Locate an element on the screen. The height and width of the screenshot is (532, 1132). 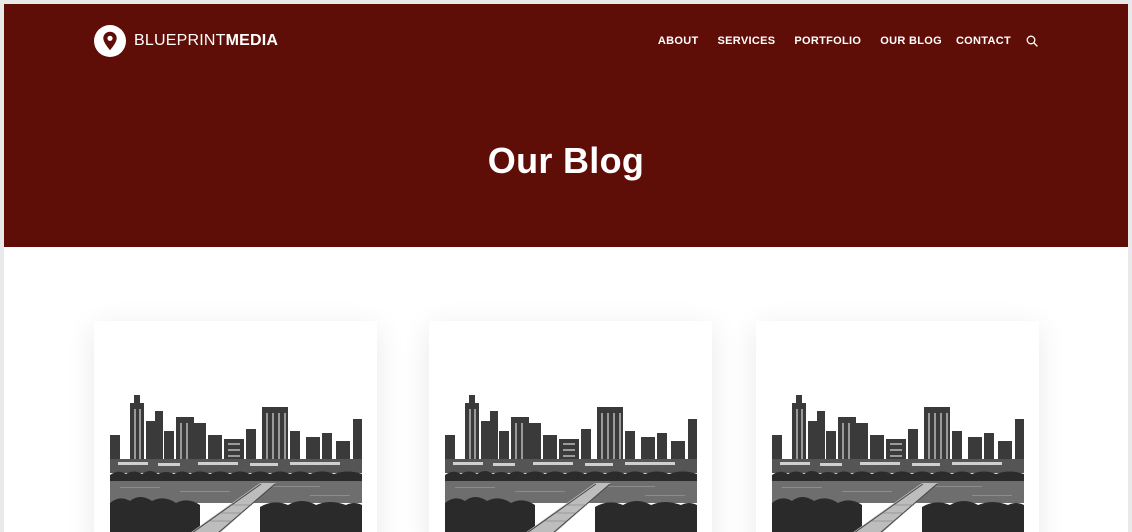
nav-services: SERVICES is located at coordinates (747, 41).